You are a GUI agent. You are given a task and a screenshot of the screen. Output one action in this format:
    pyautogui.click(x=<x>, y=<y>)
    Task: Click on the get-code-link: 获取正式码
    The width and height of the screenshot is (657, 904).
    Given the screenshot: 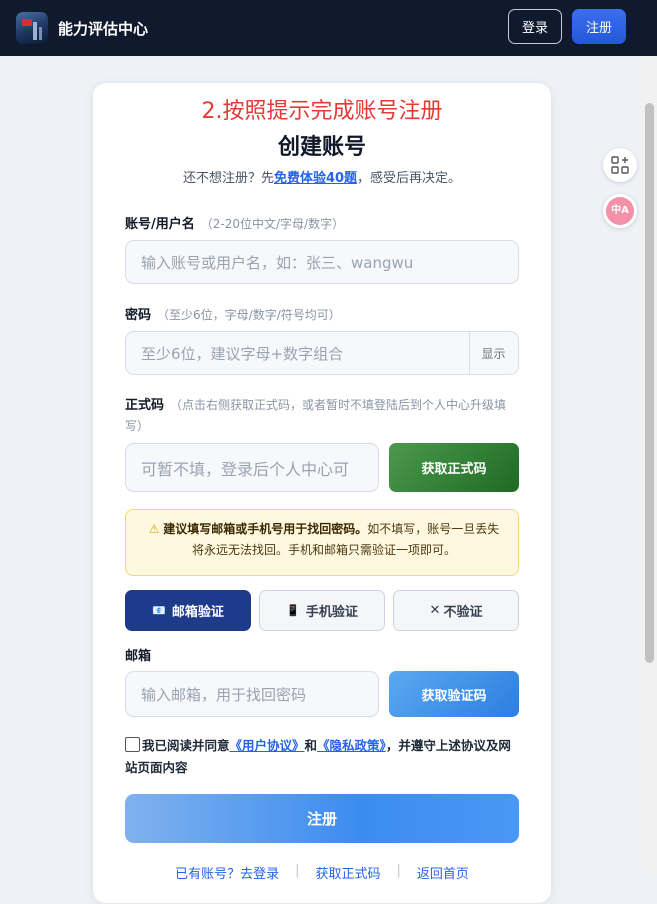 What is the action you would take?
    pyautogui.click(x=347, y=872)
    